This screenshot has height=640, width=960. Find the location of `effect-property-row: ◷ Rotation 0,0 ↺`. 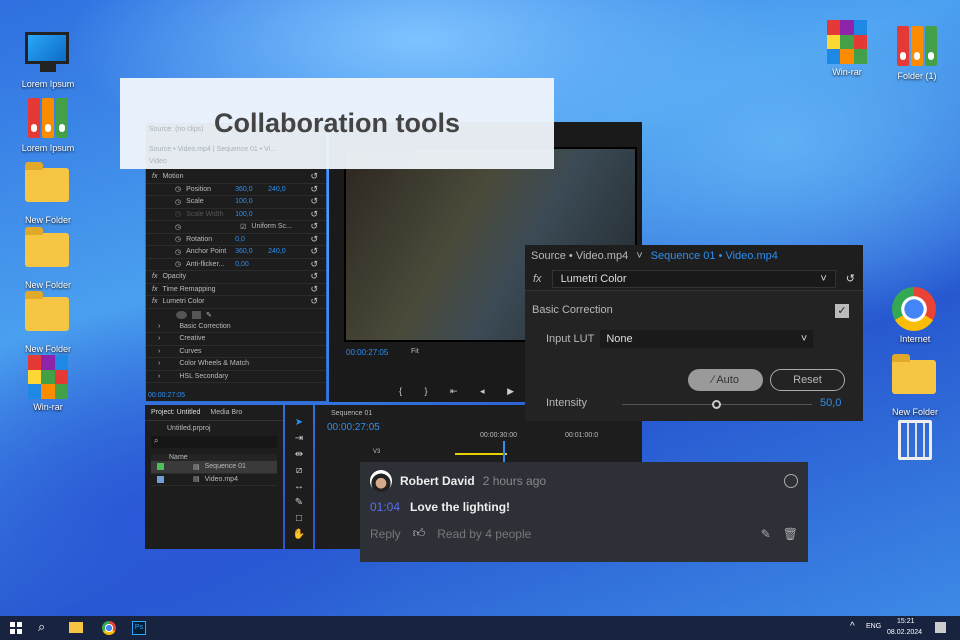

effect-property-row: ◷ Rotation 0,0 ↺ is located at coordinates (236, 240).